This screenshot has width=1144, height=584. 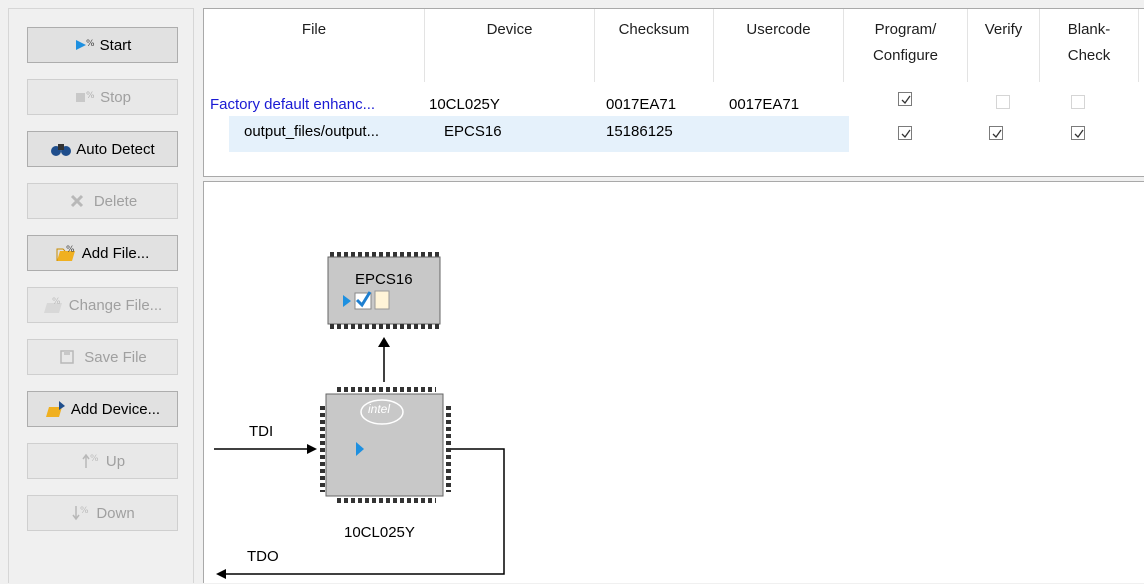 What do you see at coordinates (115, 97) in the screenshot?
I see `stop-label: Stop` at bounding box center [115, 97].